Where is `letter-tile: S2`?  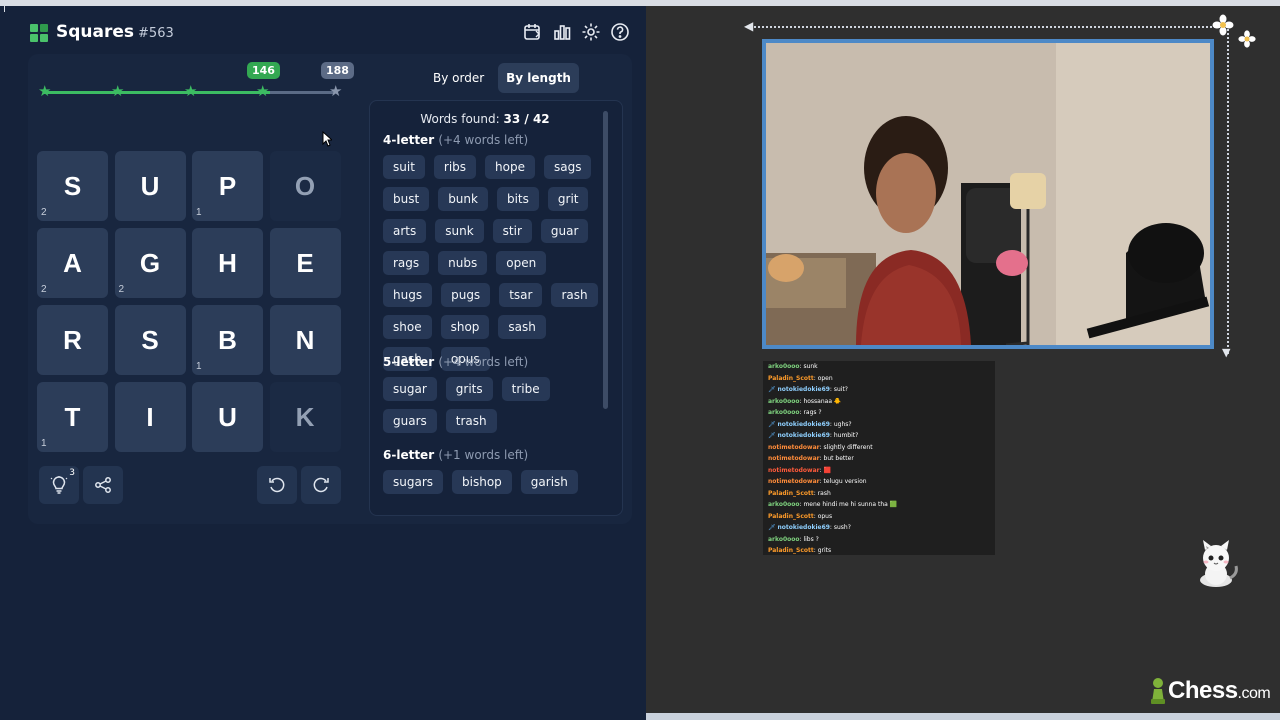 letter-tile: S2 is located at coordinates (72, 186).